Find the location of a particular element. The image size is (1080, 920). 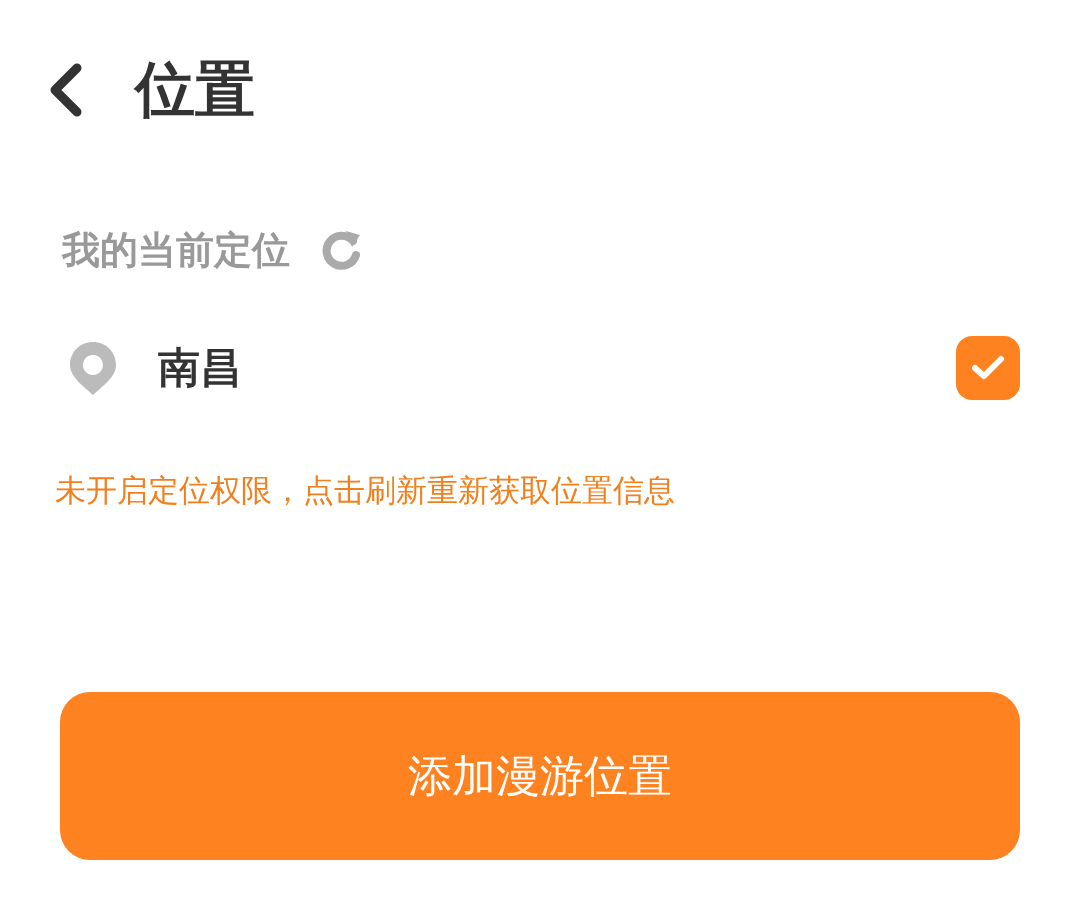

city-name: 南昌 is located at coordinates (200, 368).